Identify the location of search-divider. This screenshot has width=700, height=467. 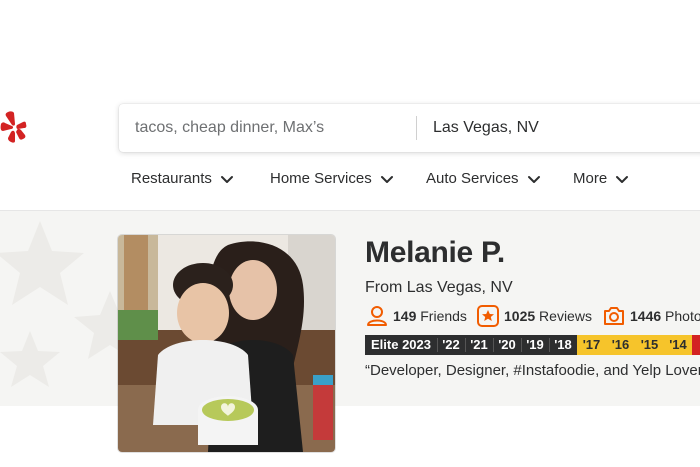
(416, 128).